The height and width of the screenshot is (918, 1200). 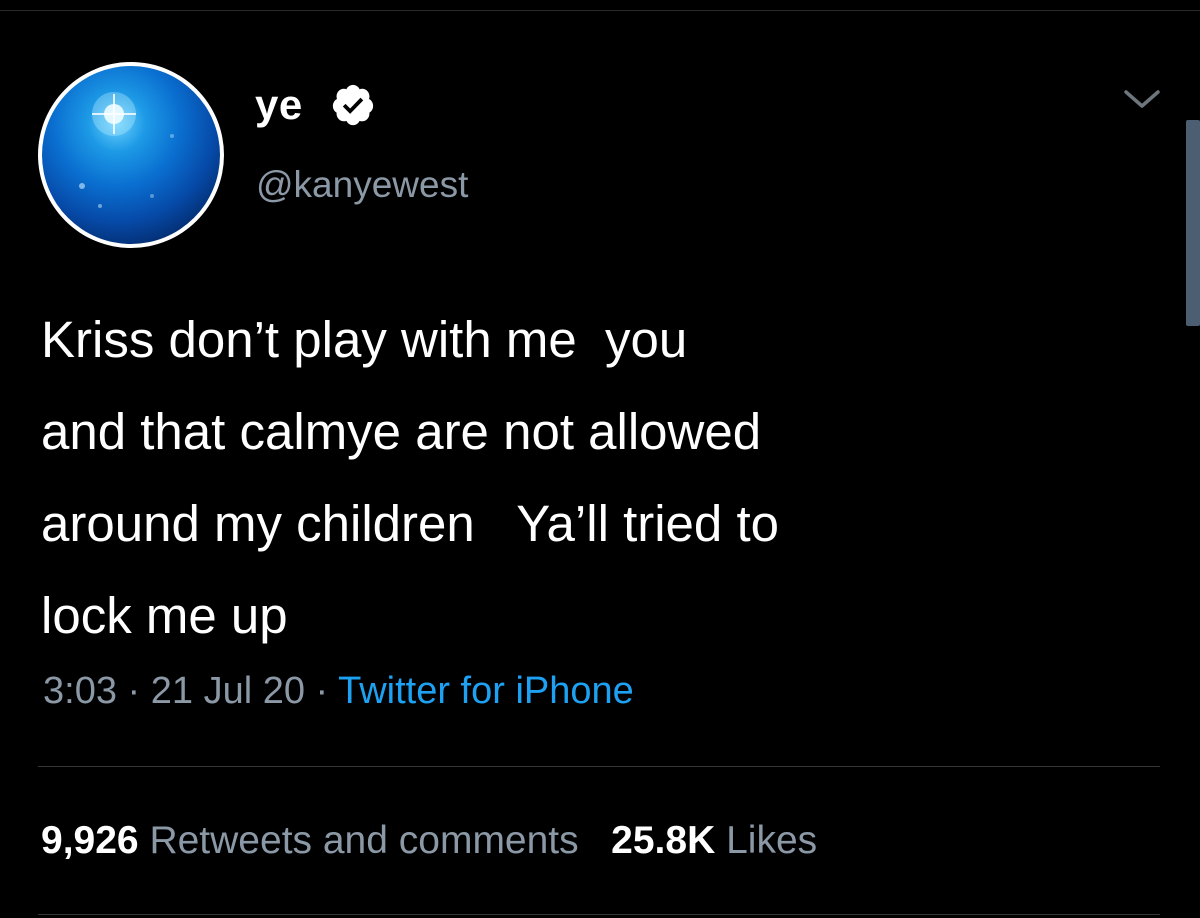 What do you see at coordinates (228, 691) in the screenshot?
I see `tweet-date: 21 Jul 20` at bounding box center [228, 691].